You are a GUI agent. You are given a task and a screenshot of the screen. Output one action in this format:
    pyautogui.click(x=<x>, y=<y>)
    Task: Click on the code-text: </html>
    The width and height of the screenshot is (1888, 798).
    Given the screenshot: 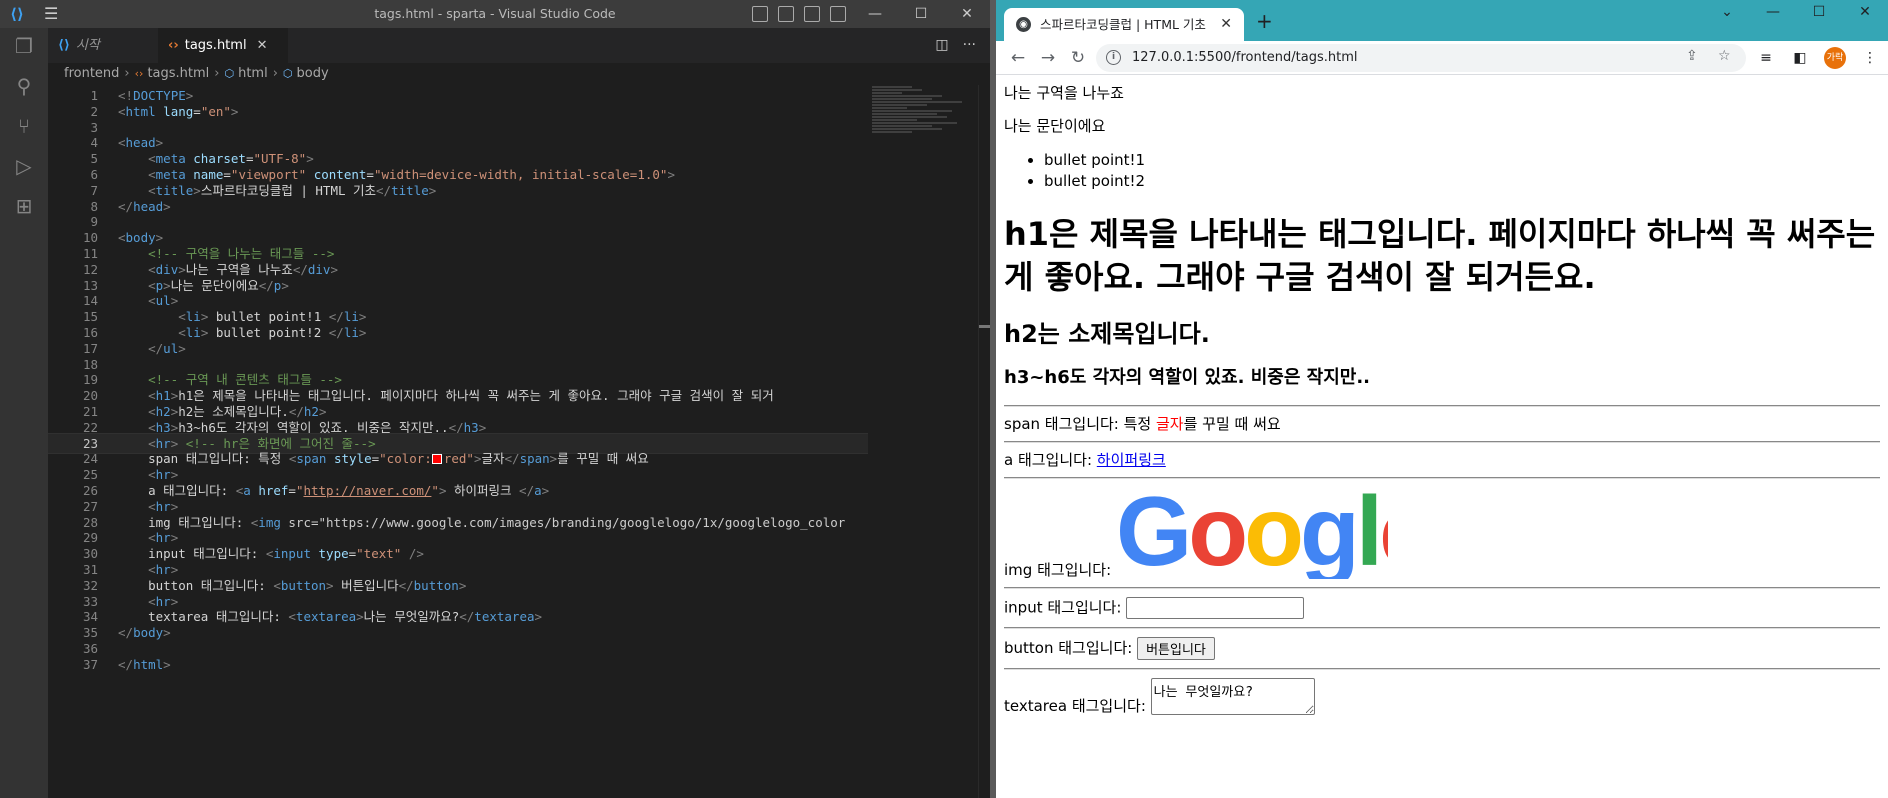 What is the action you would take?
    pyautogui.click(x=144, y=664)
    